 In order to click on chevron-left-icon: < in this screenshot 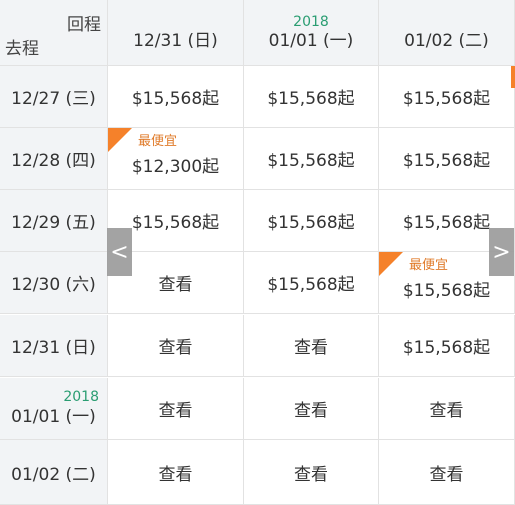, I will do `click(119, 252)`.